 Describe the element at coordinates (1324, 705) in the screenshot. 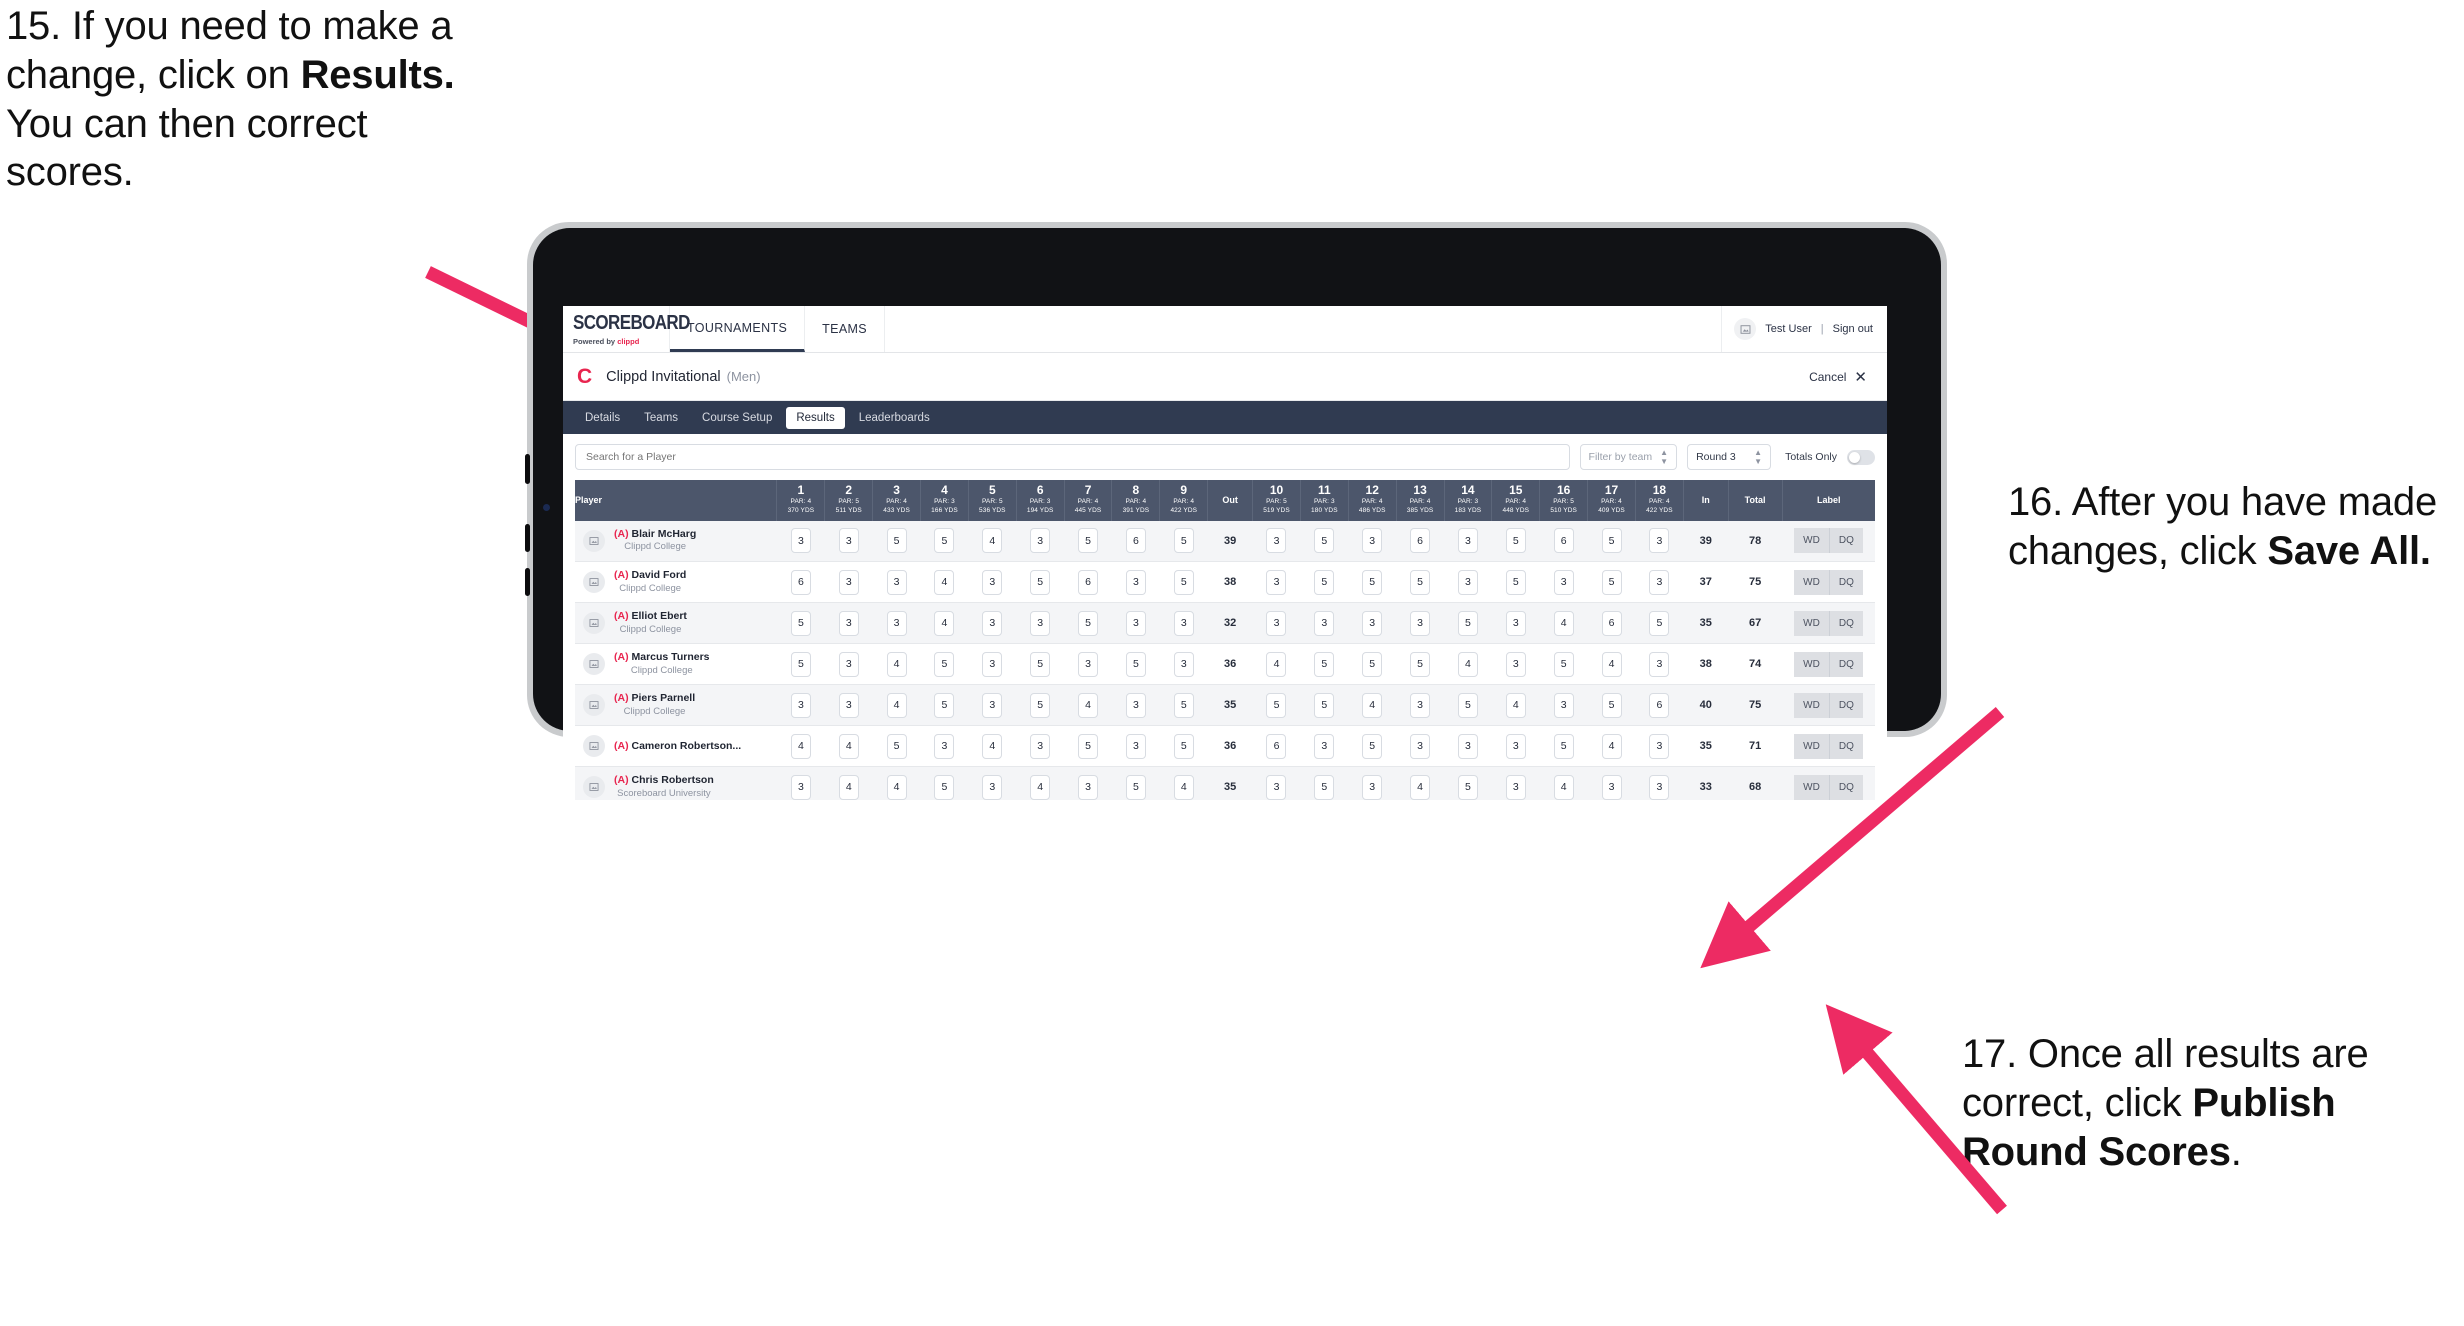

I see `score-input-hole-11: 5` at that location.